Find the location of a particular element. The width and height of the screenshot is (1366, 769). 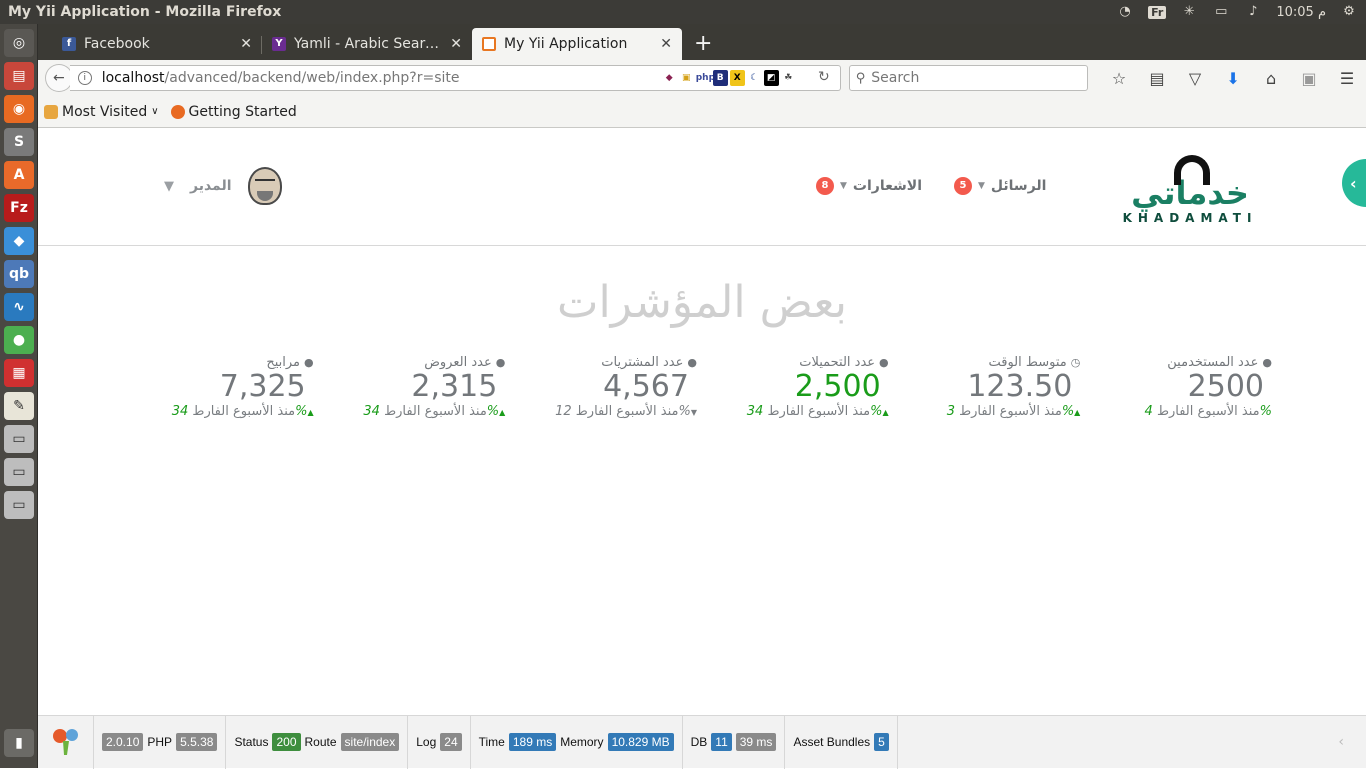

user-menu: ▼ المدير is located at coordinates (223, 186).